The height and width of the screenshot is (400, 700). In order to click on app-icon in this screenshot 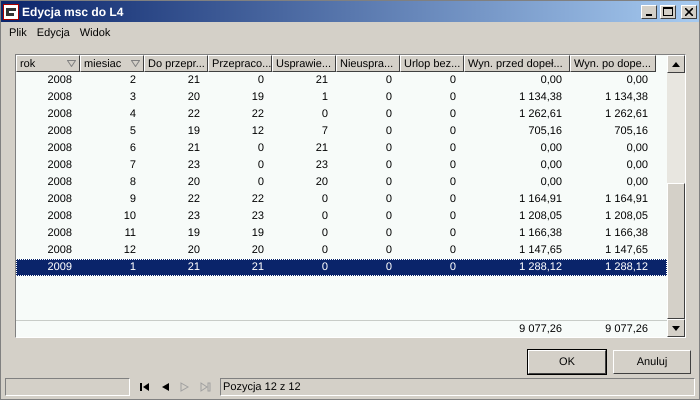, I will do `click(11, 12)`.